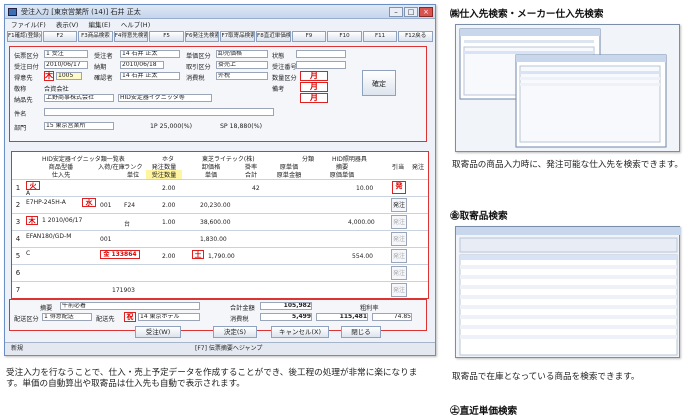 The width and height of the screenshot is (690, 419). What do you see at coordinates (215, 222) in the screenshot?
I see `row-price: 38,600.00` at bounding box center [215, 222].